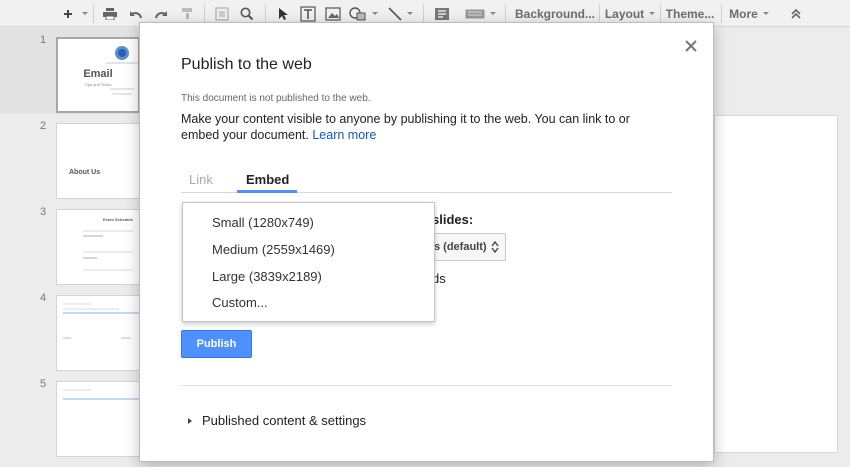  What do you see at coordinates (98, 84) in the screenshot?
I see `slide-subtitle: Tips and Tricks` at bounding box center [98, 84].